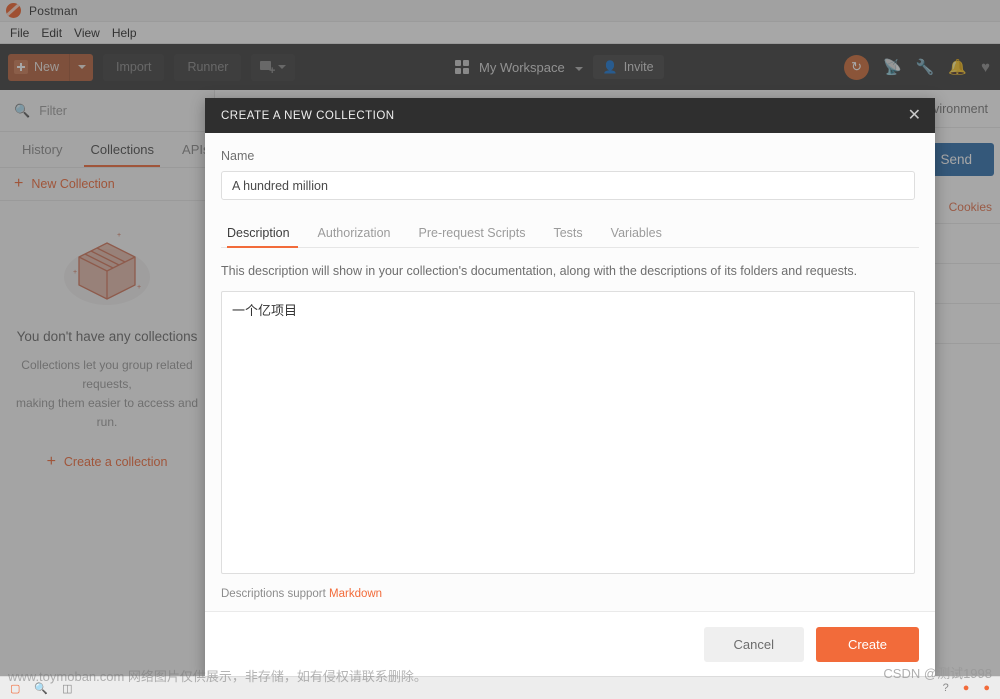 Image resolution: width=1000 pixels, height=699 pixels. What do you see at coordinates (15, 688) in the screenshot?
I see `console-icon: ▢` at bounding box center [15, 688].